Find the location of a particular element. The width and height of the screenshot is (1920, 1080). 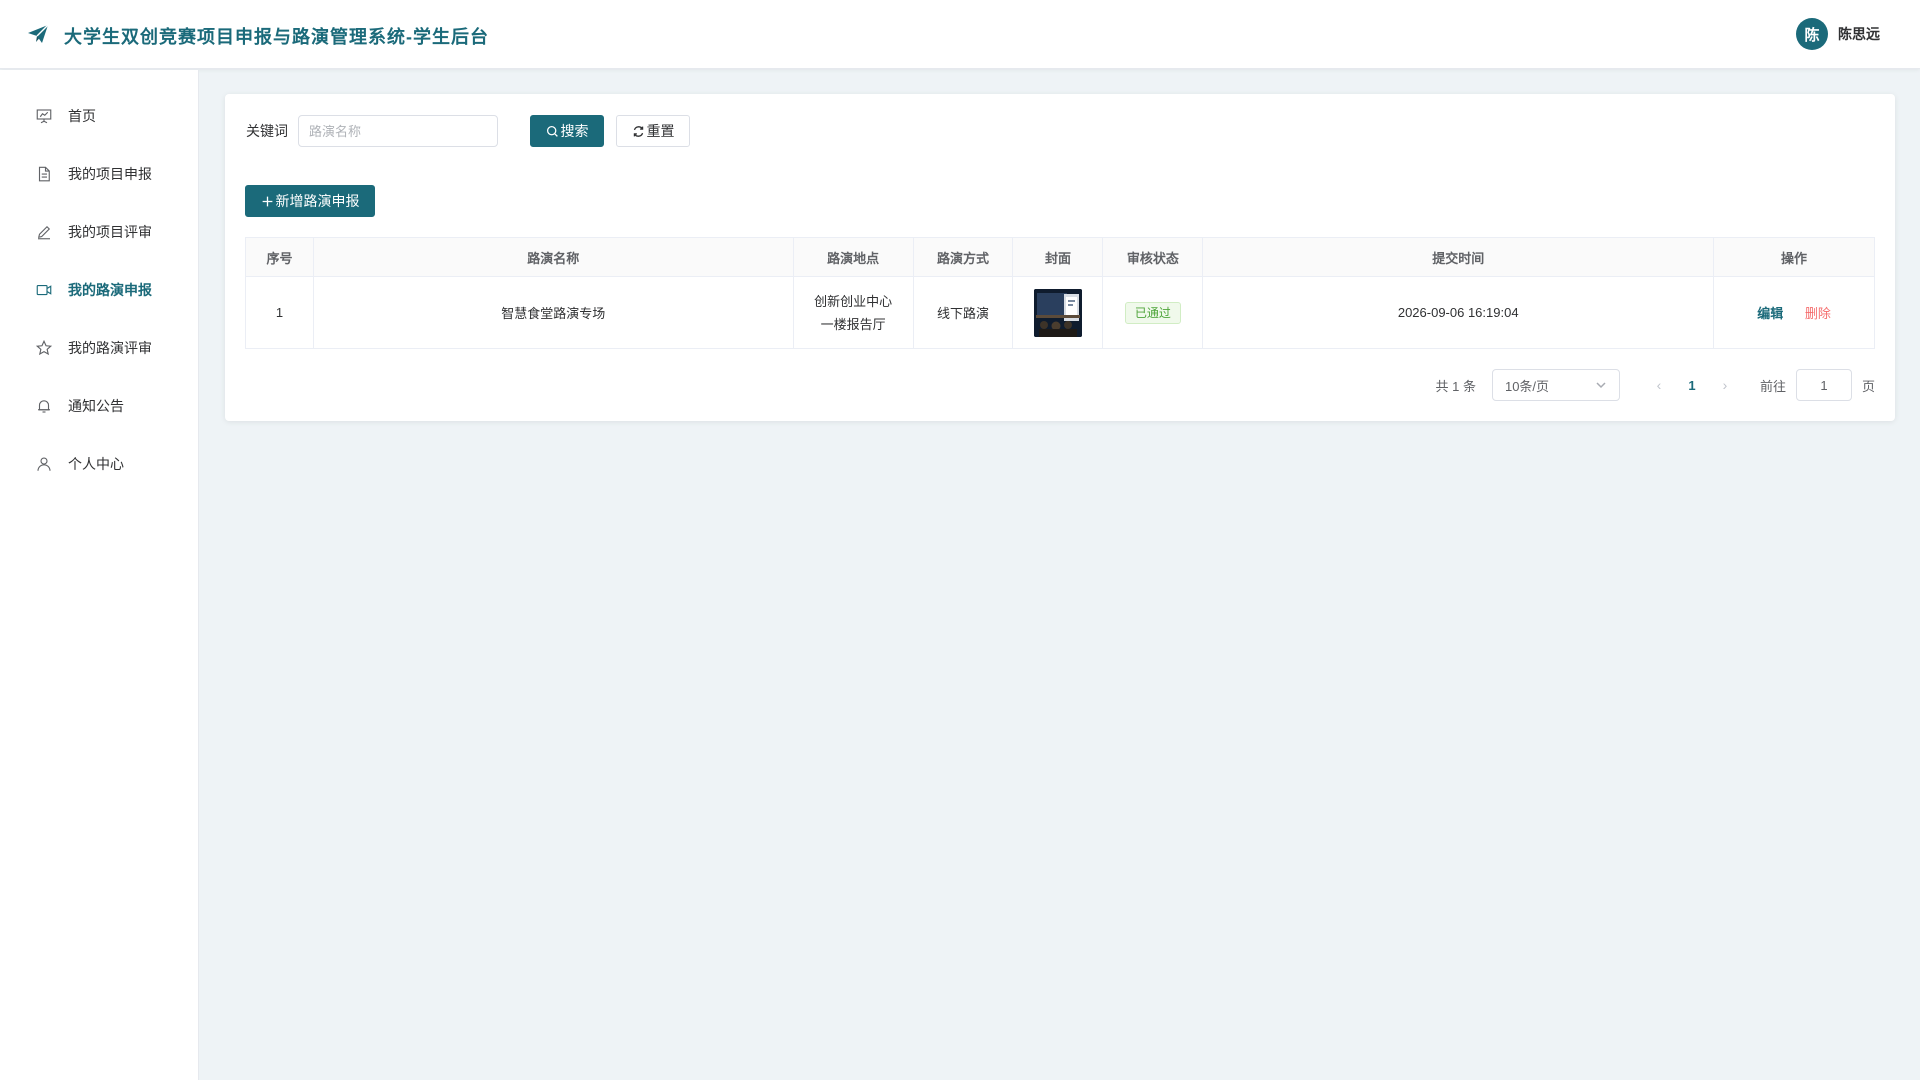

cover-image is located at coordinates (1057, 312).